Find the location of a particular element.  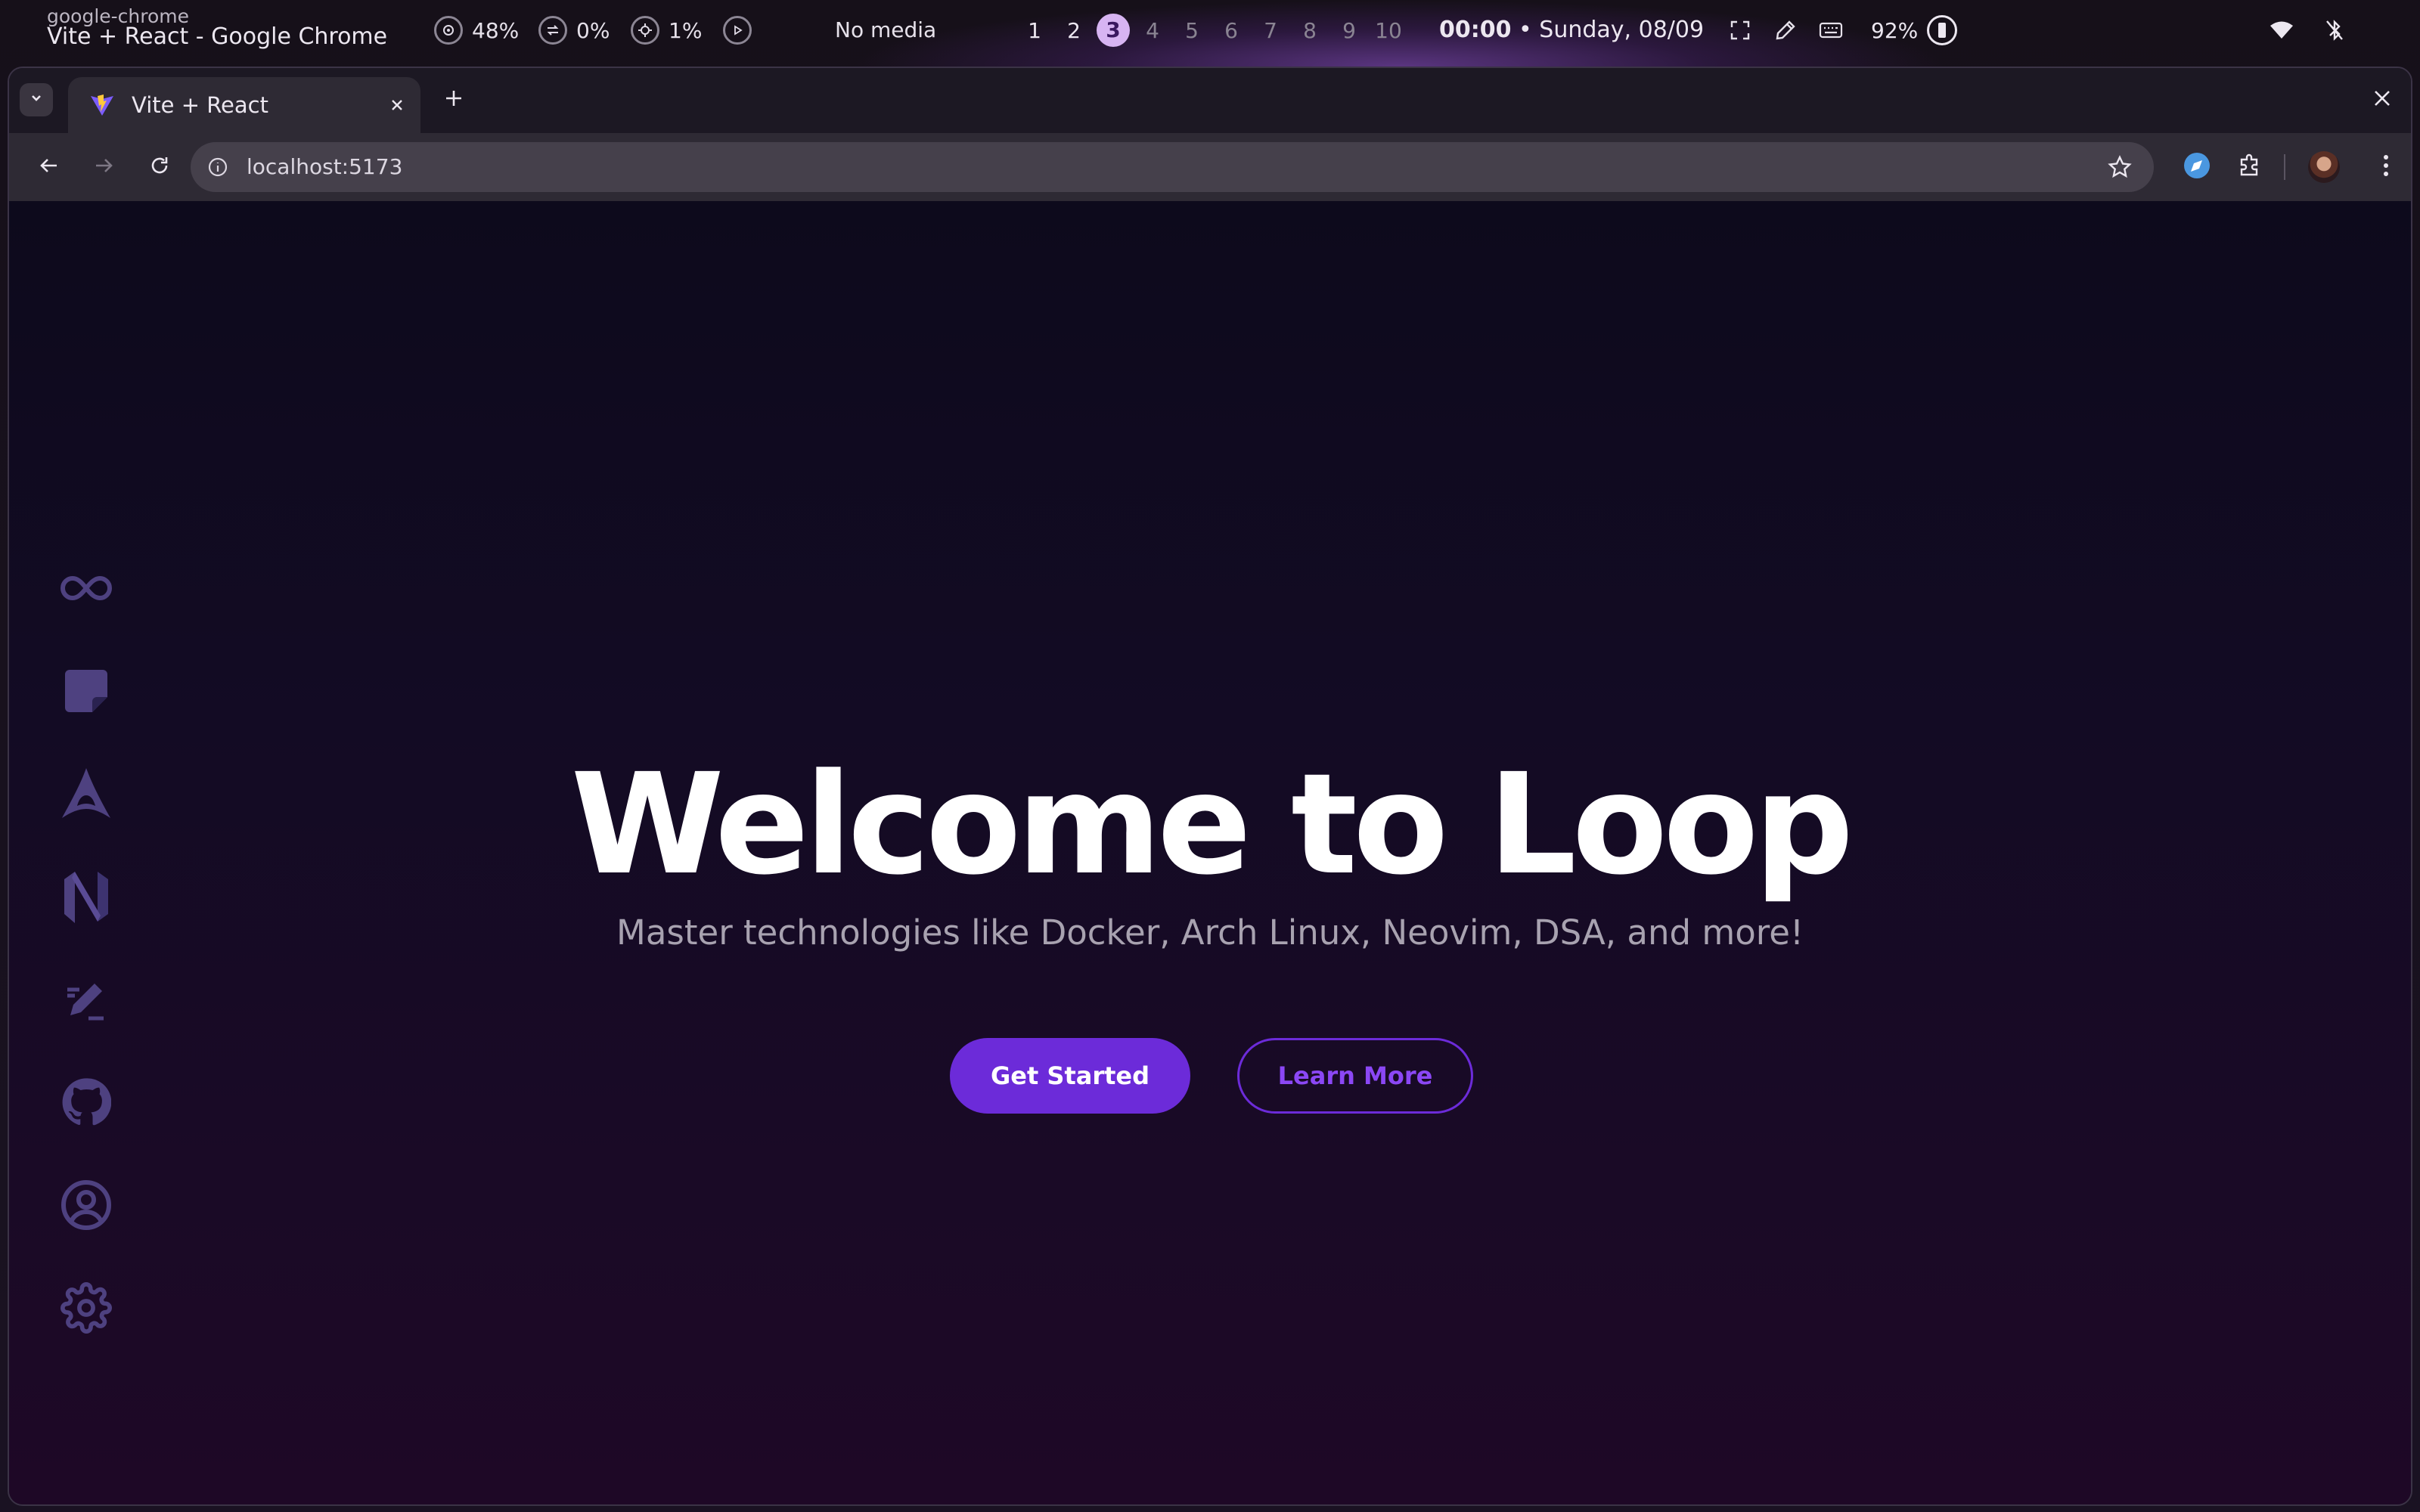

github-icon is located at coordinates (86, 1103).